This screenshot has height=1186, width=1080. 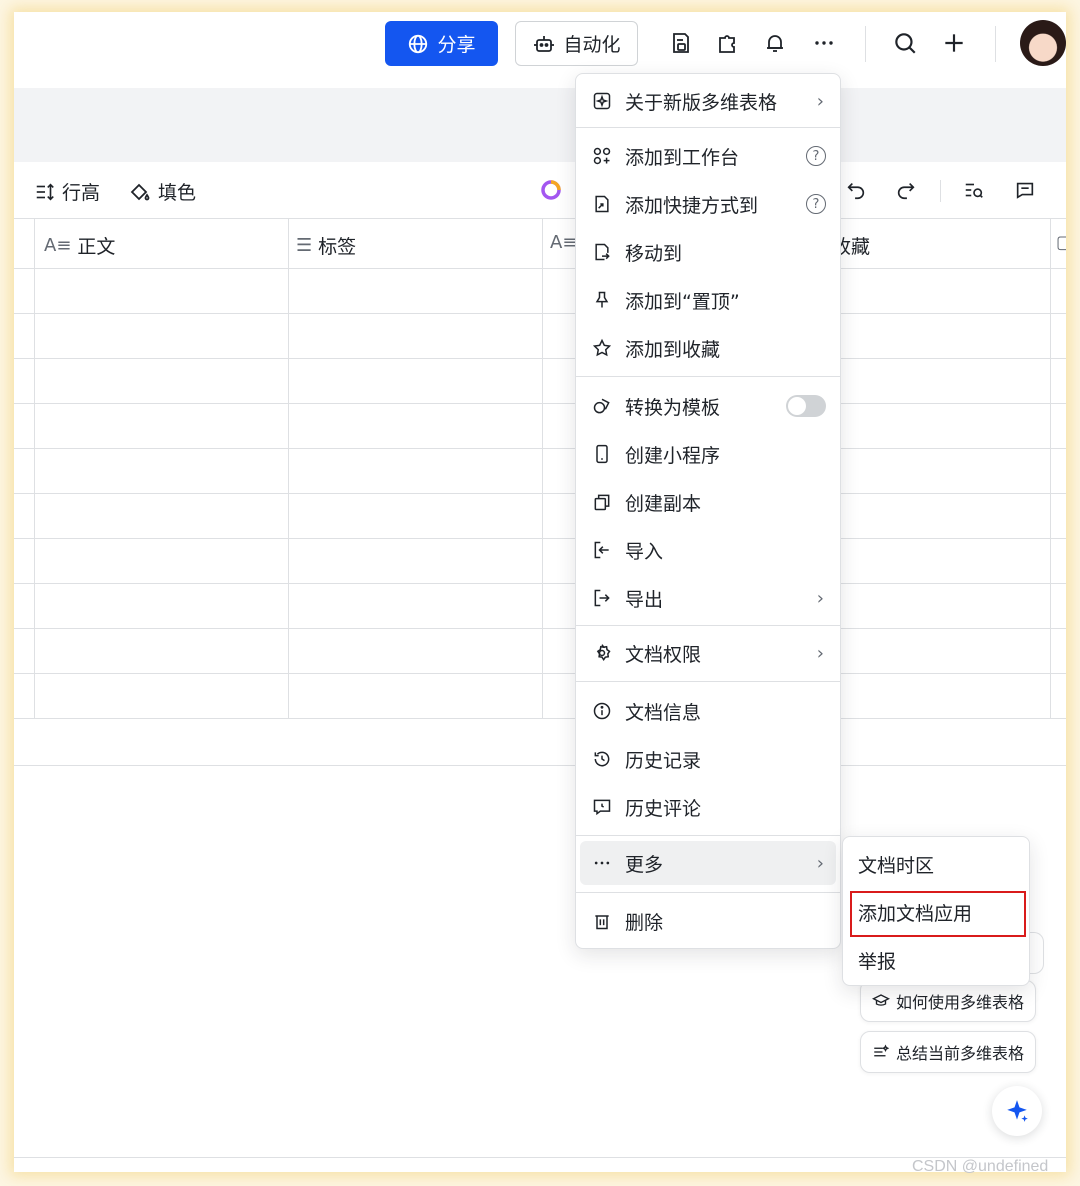 I want to click on summary-icon, so click(x=882, y=1050).